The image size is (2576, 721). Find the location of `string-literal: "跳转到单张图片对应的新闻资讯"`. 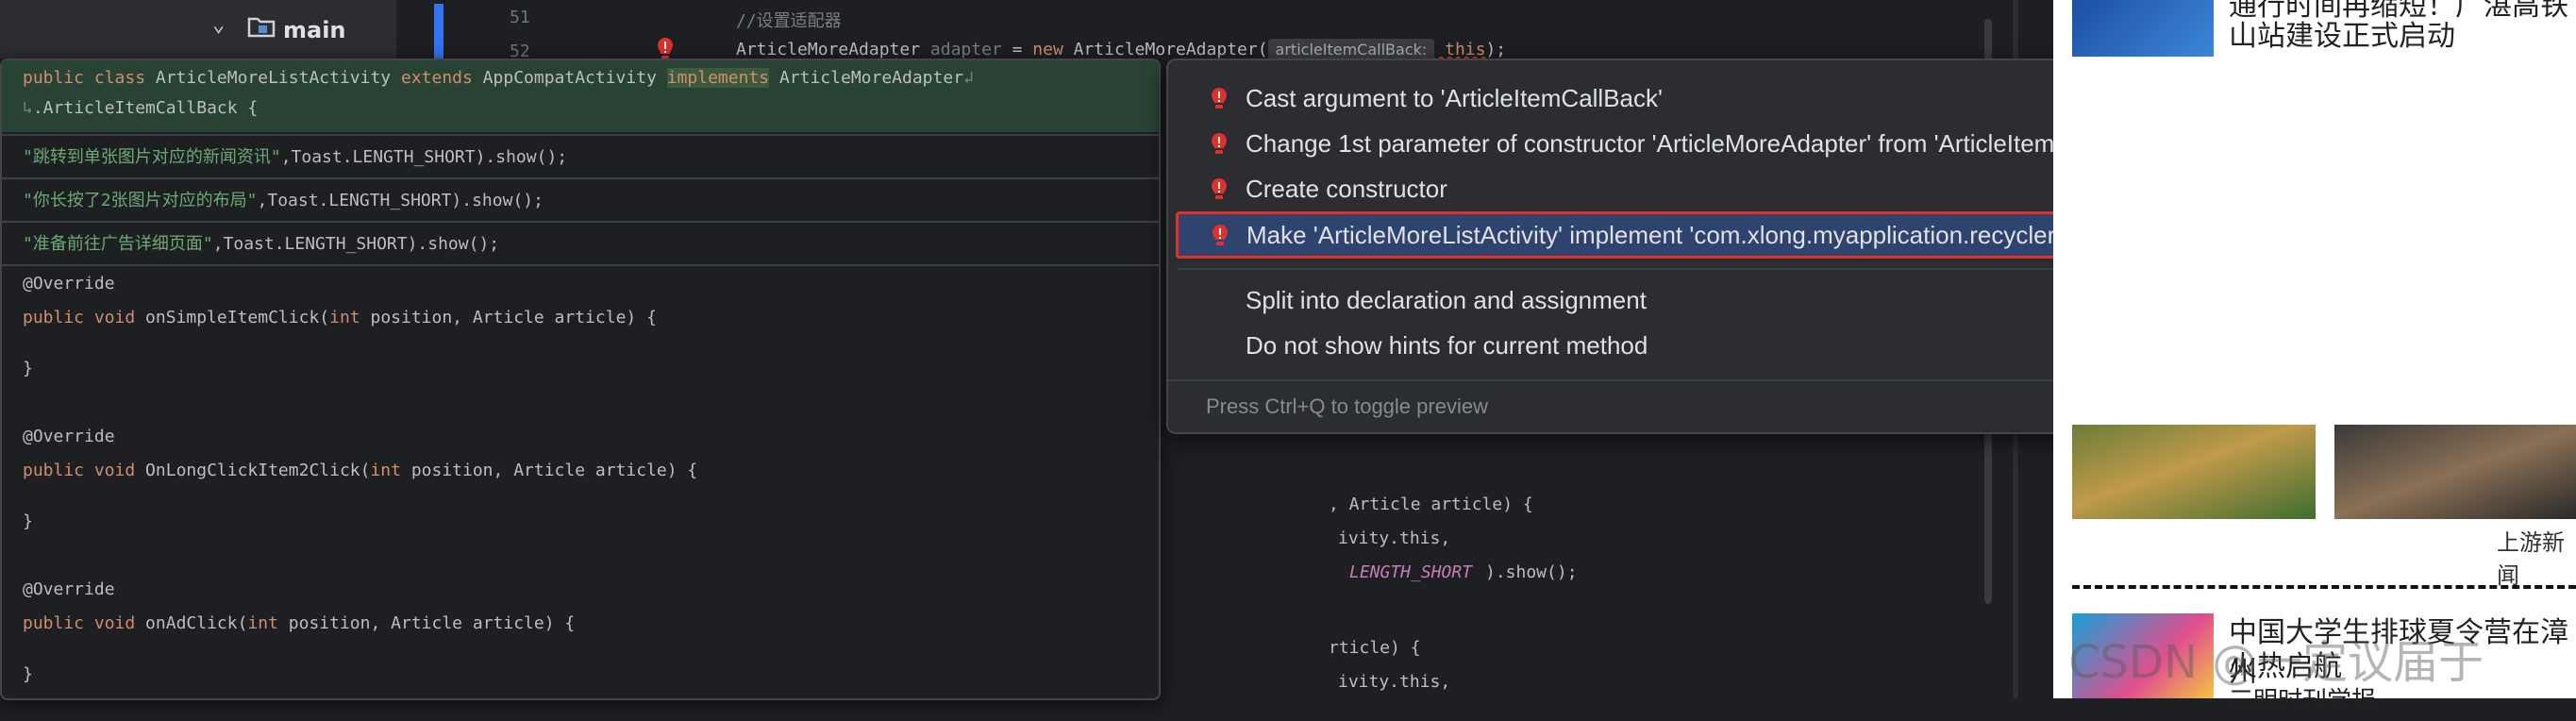

string-literal: "跳转到单张图片对应的新闻资讯" is located at coordinates (152, 157).